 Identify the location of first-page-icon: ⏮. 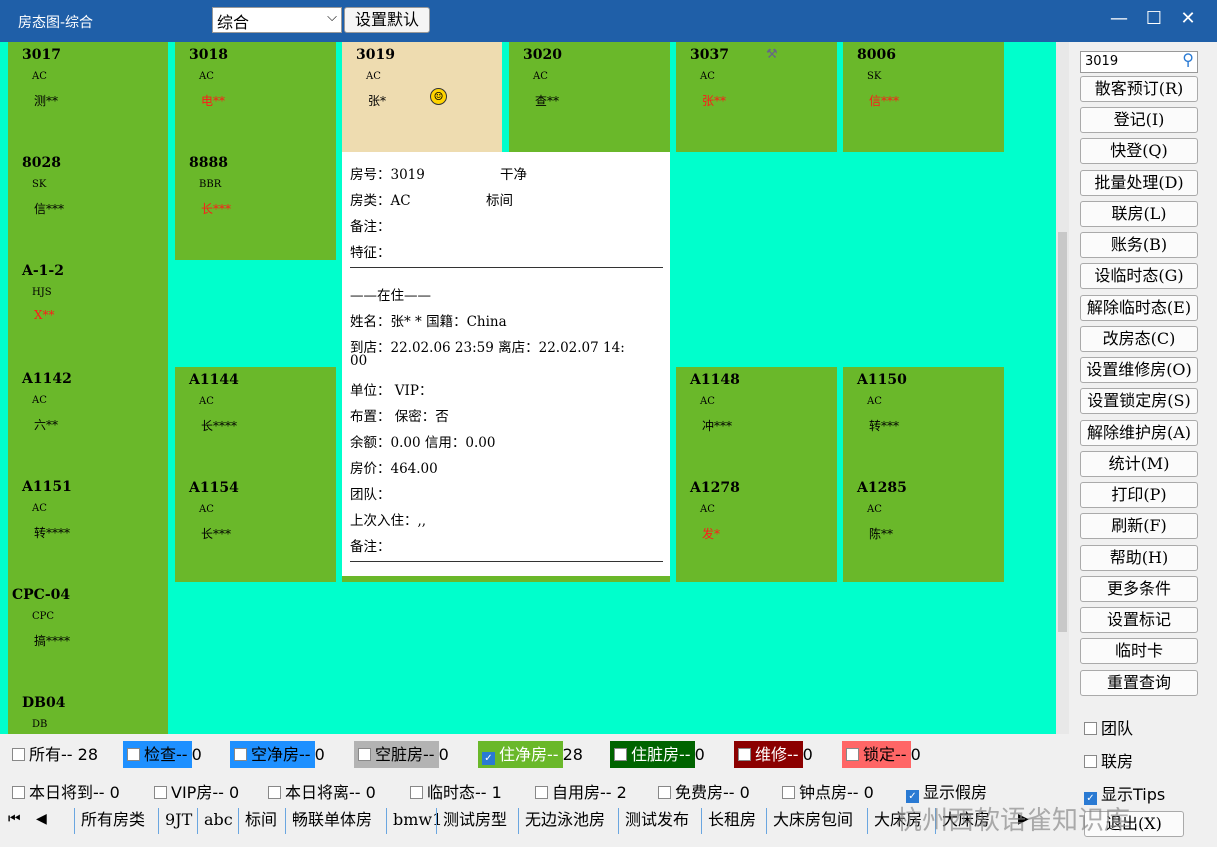
(14, 819).